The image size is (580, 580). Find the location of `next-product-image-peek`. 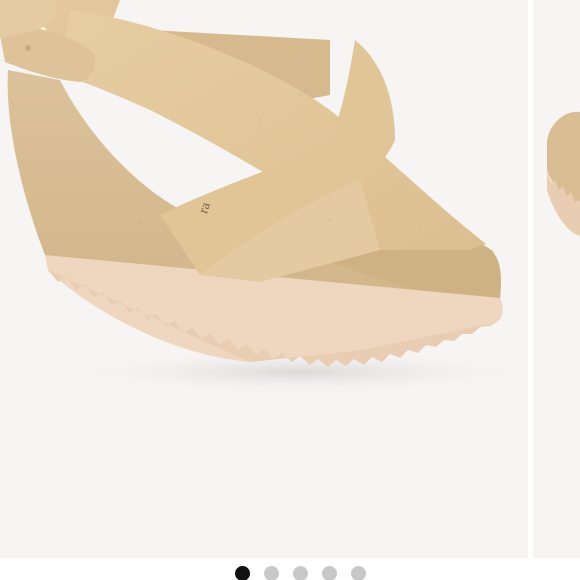

next-product-image-peek is located at coordinates (556, 279).